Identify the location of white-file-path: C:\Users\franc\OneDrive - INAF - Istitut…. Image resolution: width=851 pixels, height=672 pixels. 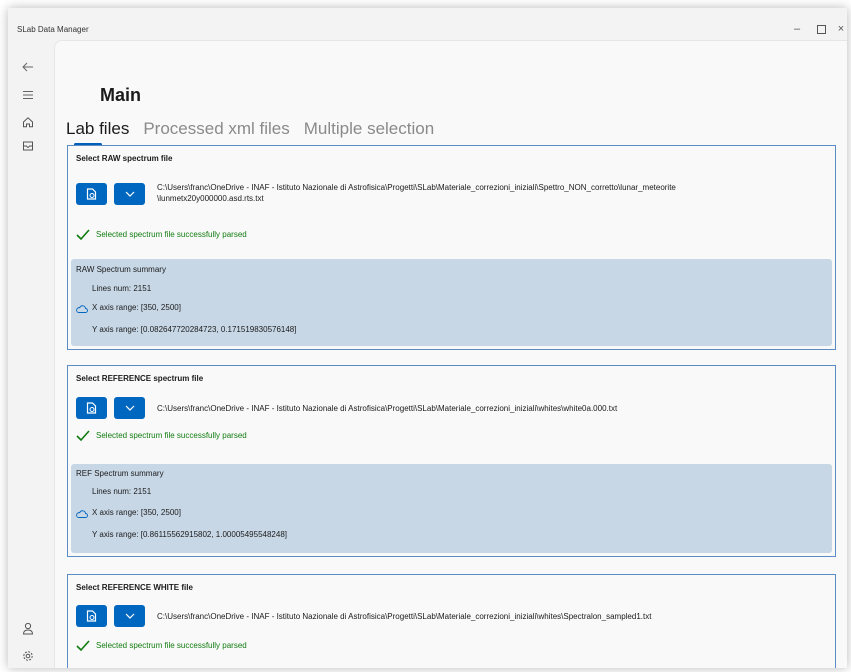
(404, 616).